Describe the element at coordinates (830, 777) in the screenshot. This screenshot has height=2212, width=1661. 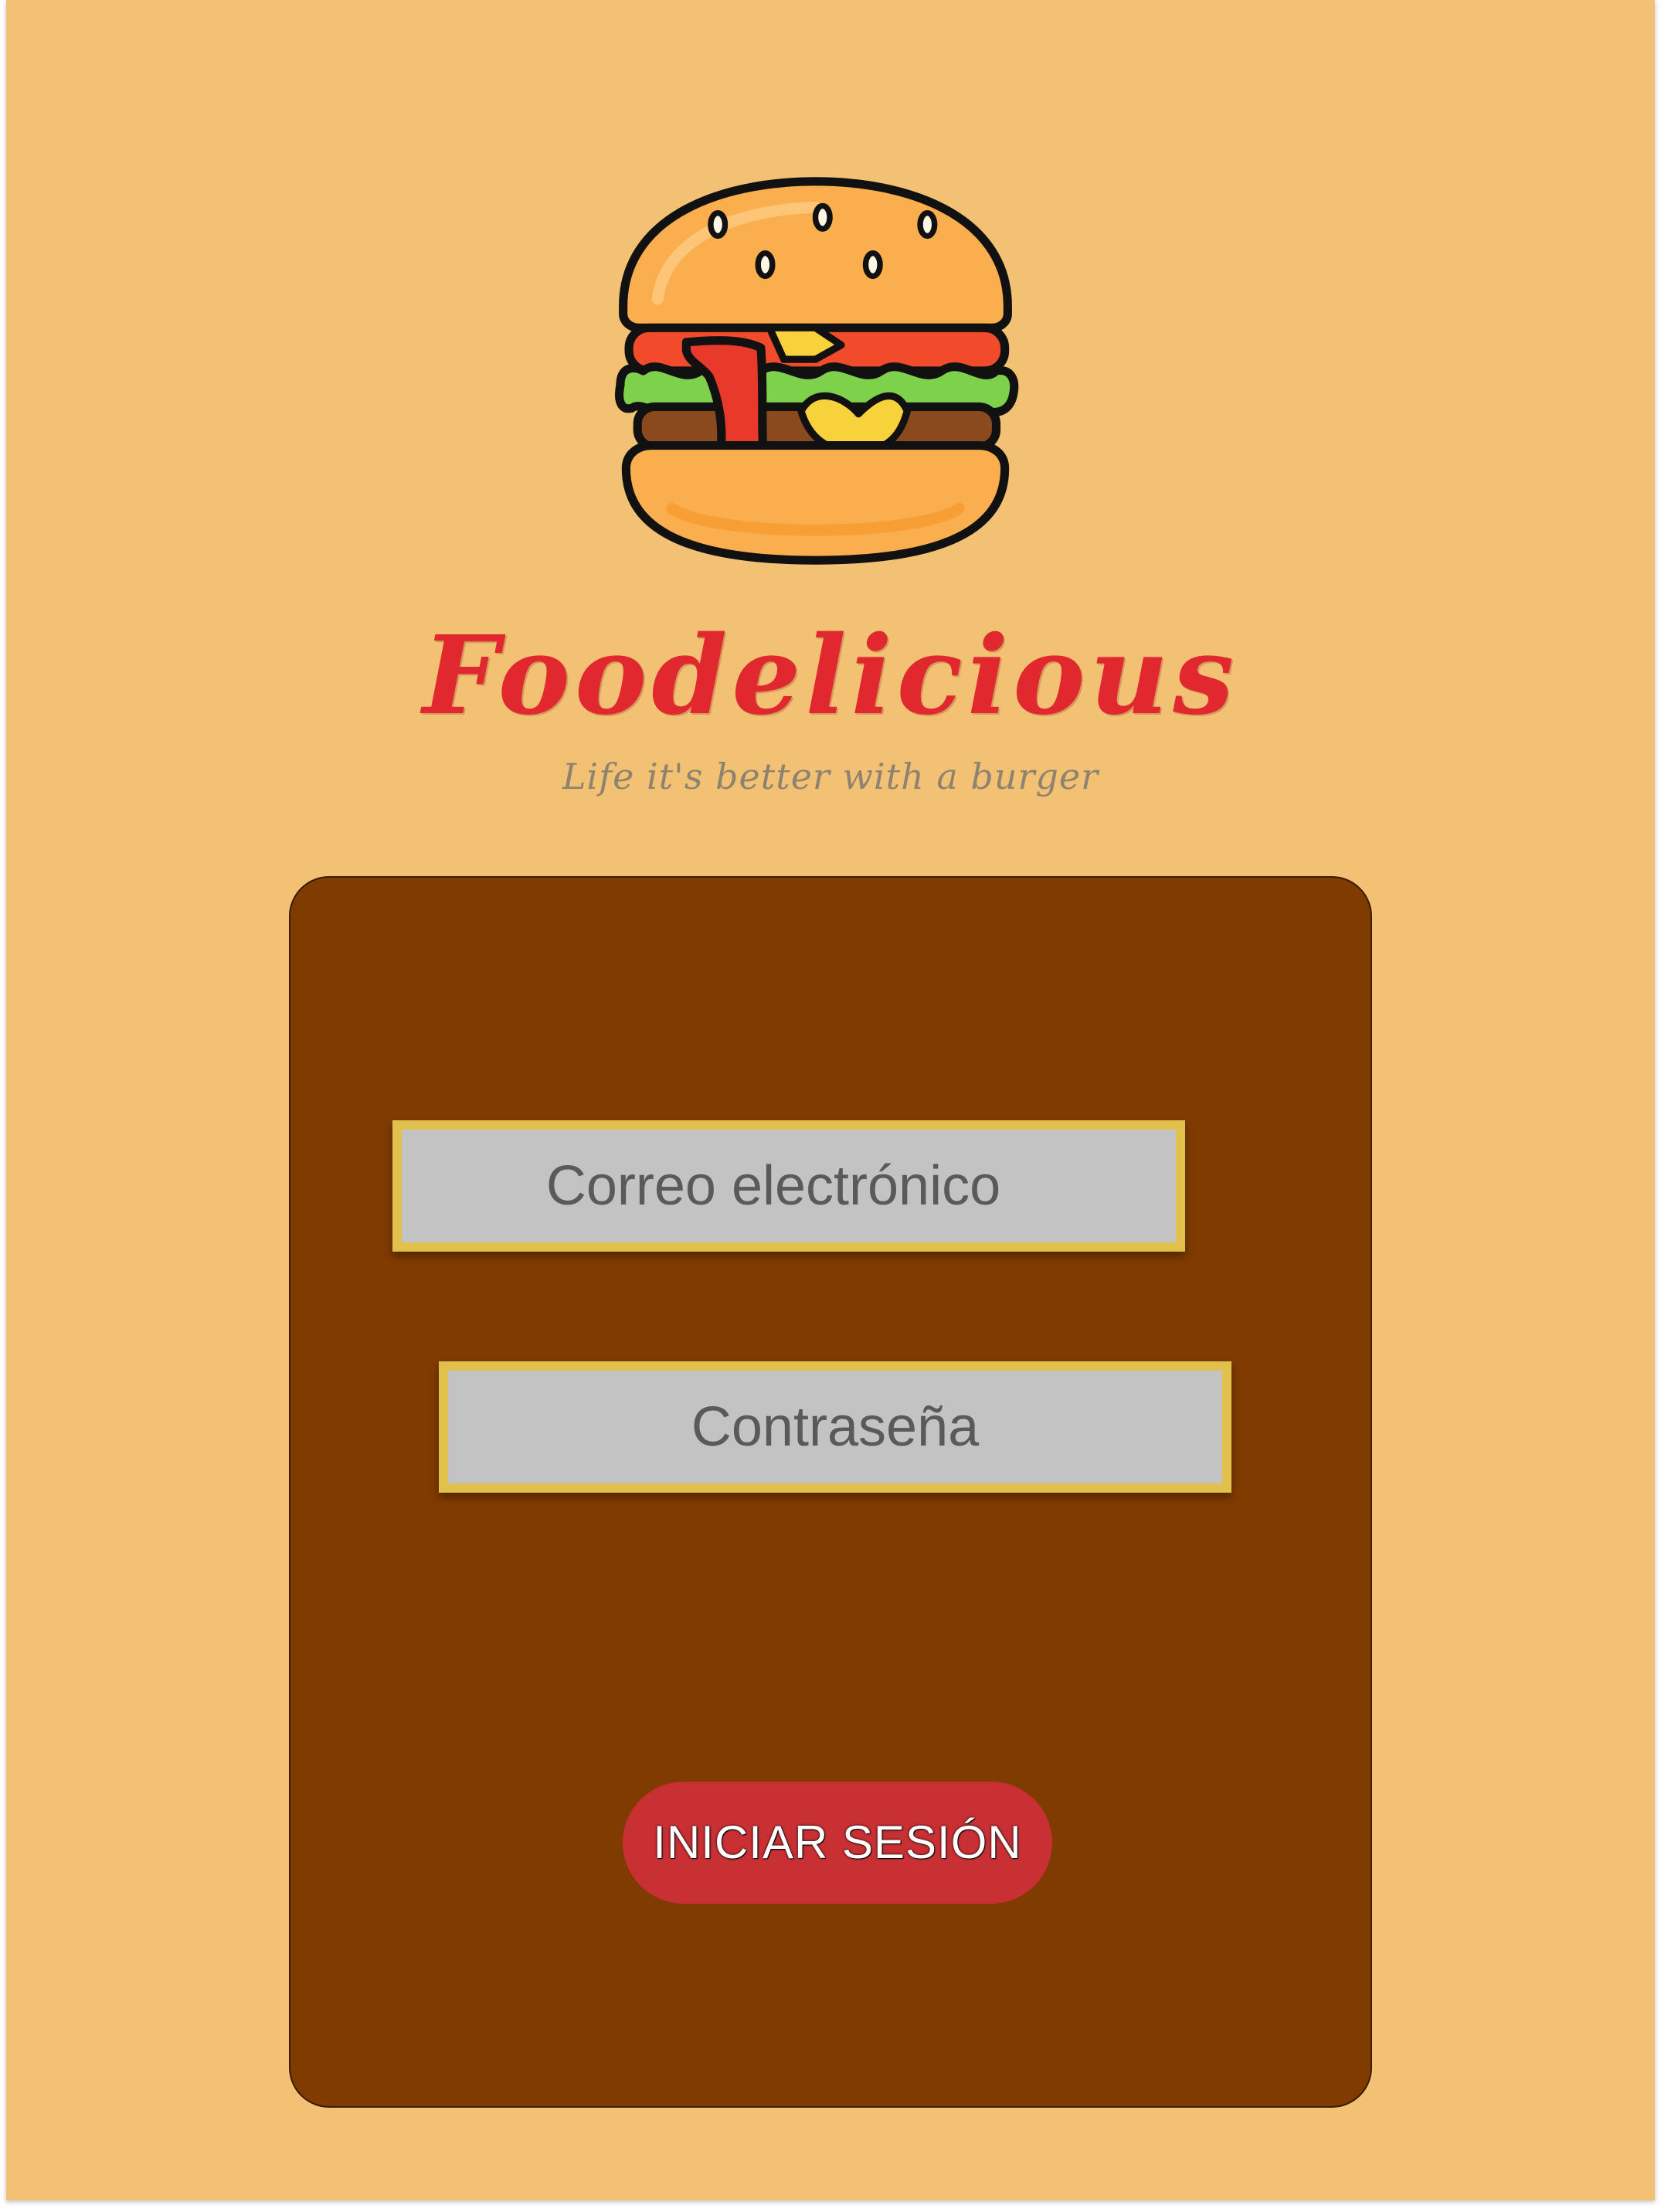
I see `brand-tagline: Life it's better with a burger` at that location.